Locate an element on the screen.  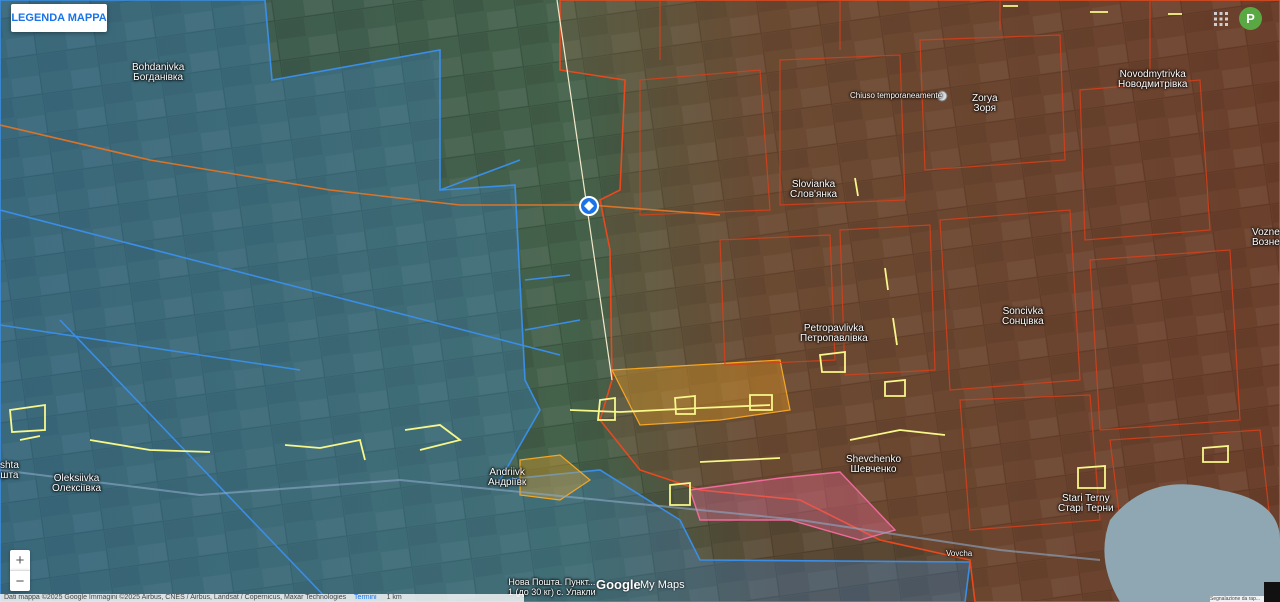
label-oleksiivka: Oleksiivka Олексіївка is located at coordinates (77, 483).